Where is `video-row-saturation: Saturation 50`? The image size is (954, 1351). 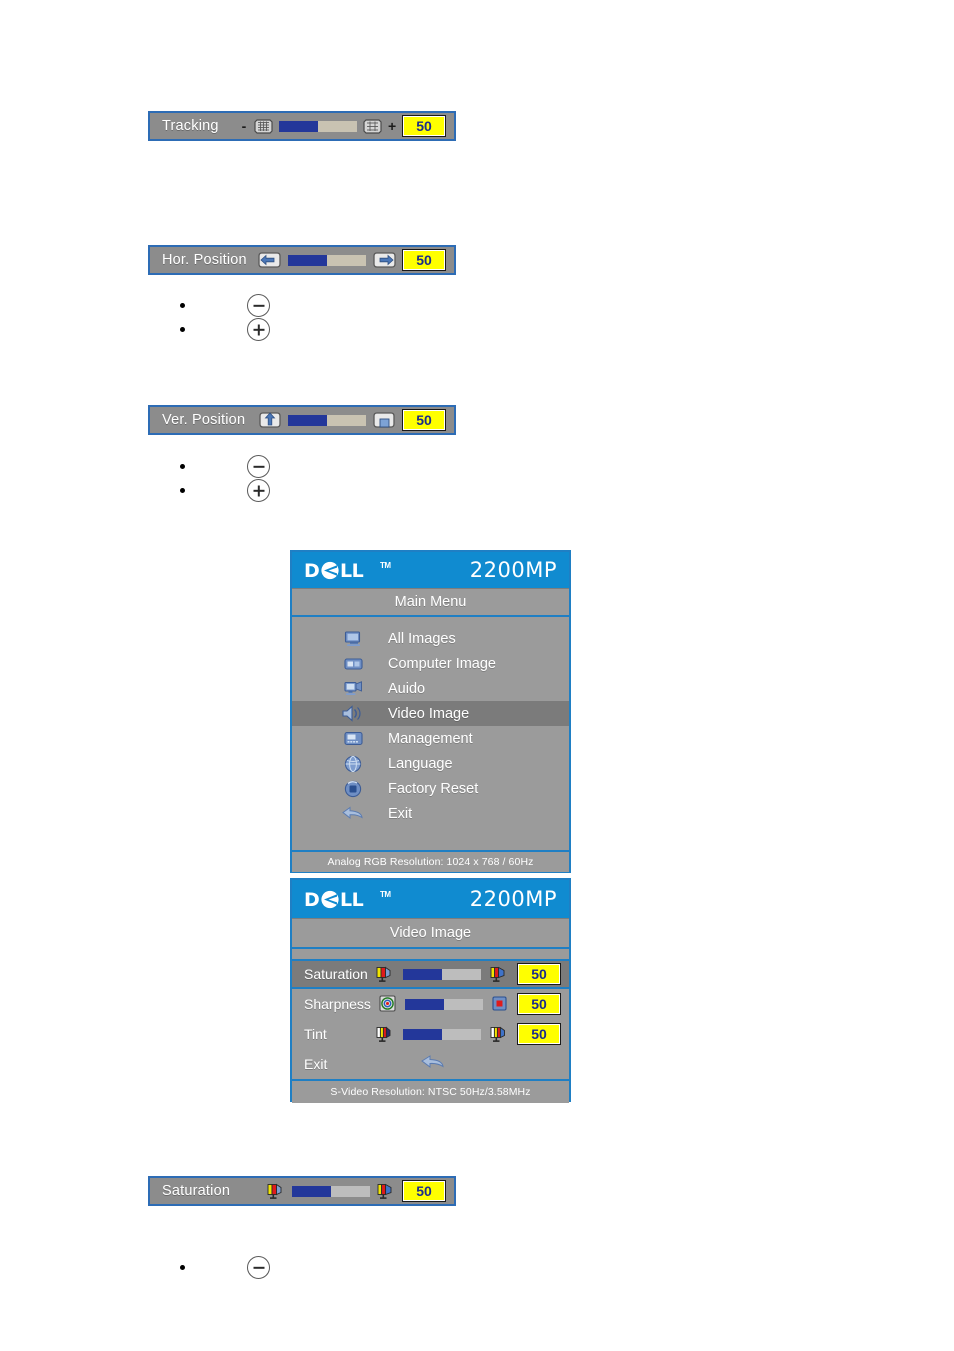 video-row-saturation: Saturation 50 is located at coordinates (430, 974).